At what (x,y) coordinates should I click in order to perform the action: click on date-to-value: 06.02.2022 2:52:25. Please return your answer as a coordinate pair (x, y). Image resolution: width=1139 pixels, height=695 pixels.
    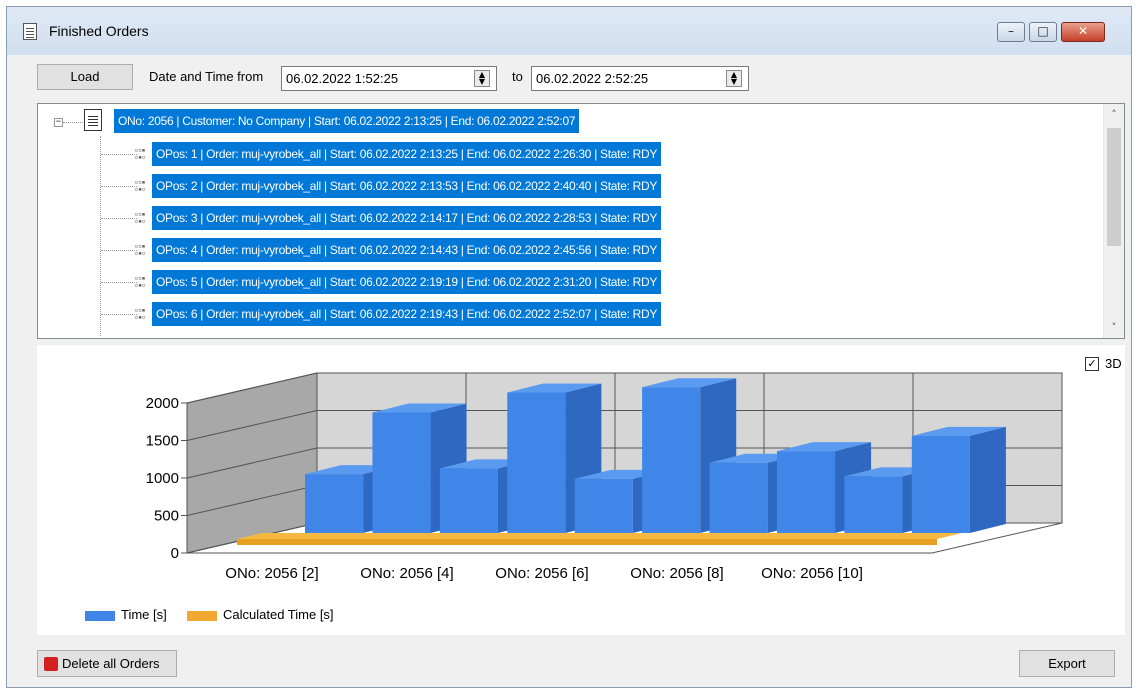
    Looking at the image, I should click on (592, 78).